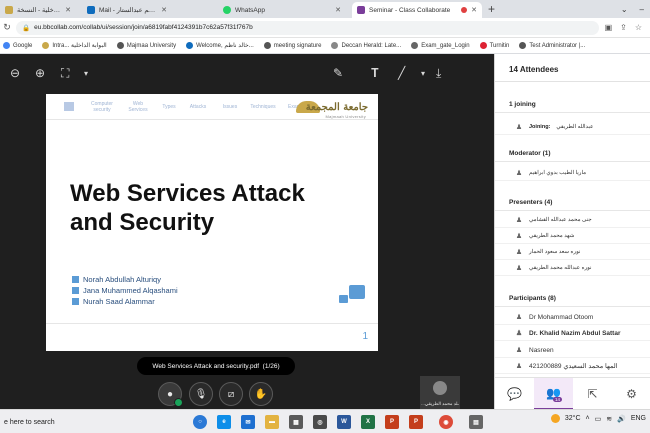 The image size is (650, 433). I want to click on attendee-row: ♟ 421200889 المها محمد السعيدي, so click(572, 366).